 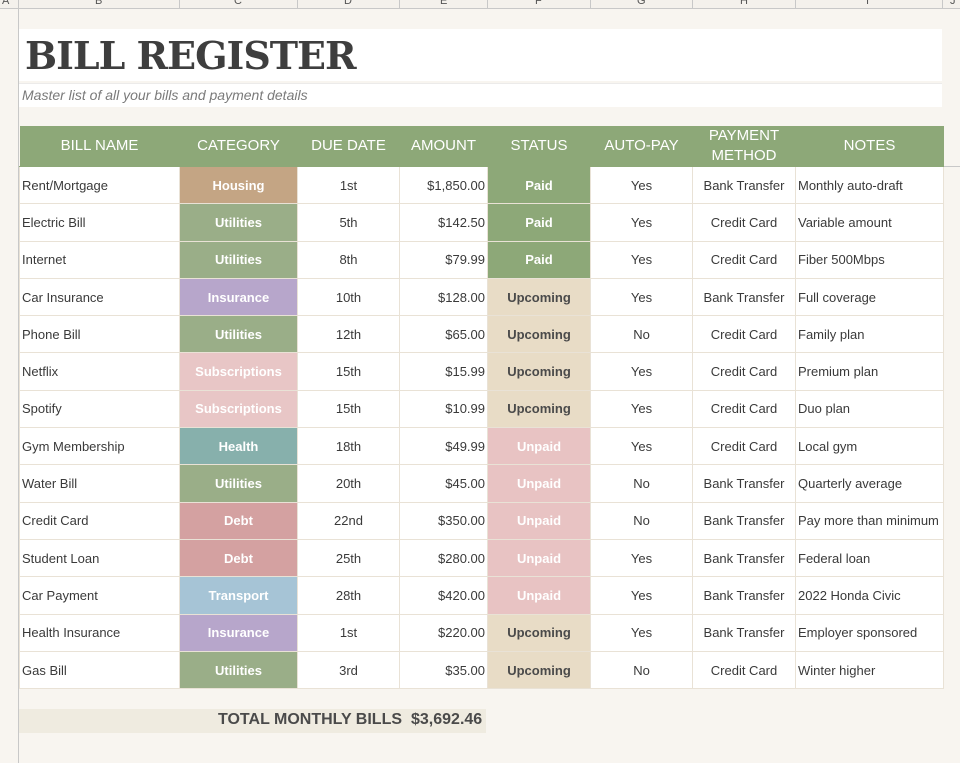 I want to click on notes-cell: Federal loan, so click(x=869, y=558).